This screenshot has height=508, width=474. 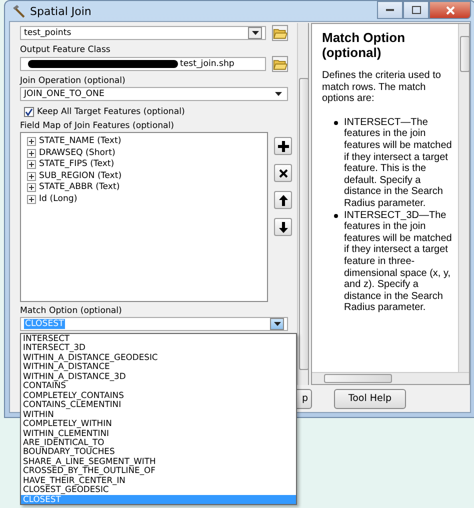 What do you see at coordinates (80, 142) in the screenshot?
I see `field-map-item: STATE_NAME (Text)` at bounding box center [80, 142].